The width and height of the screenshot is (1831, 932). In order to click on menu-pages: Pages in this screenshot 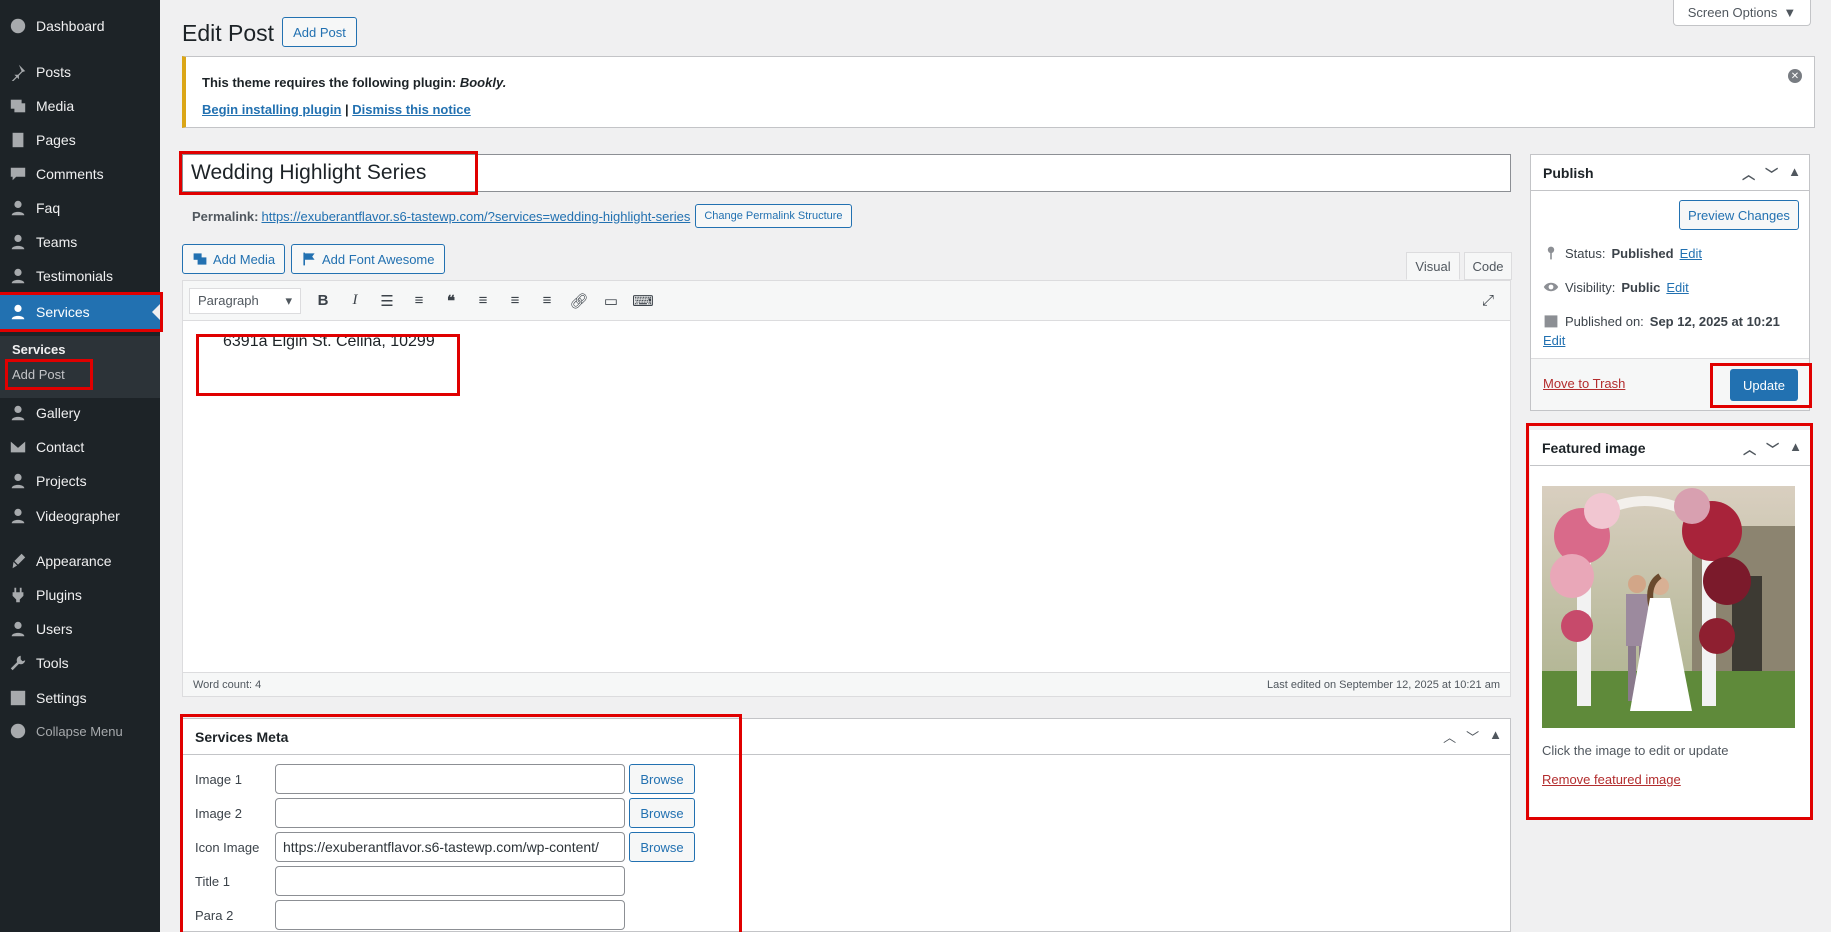, I will do `click(80, 140)`.